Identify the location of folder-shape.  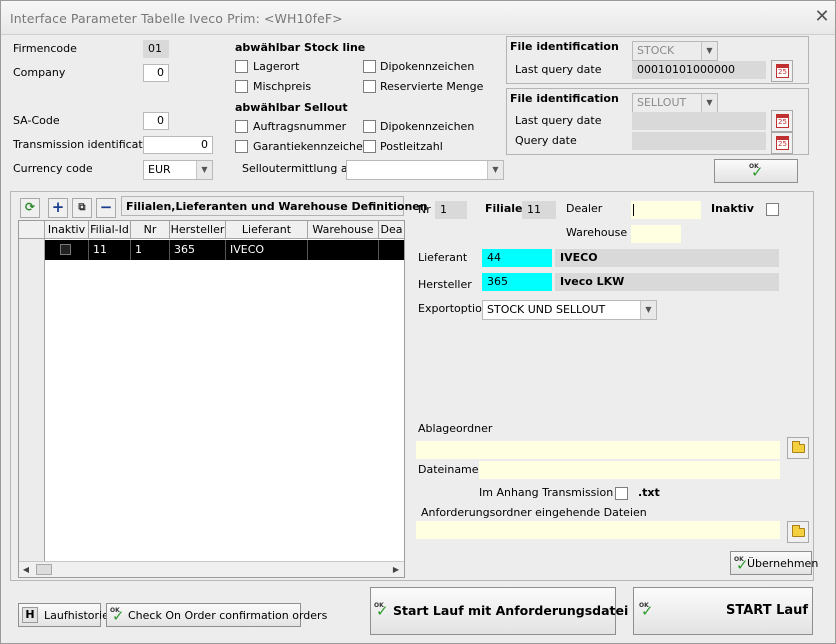
(798, 531).